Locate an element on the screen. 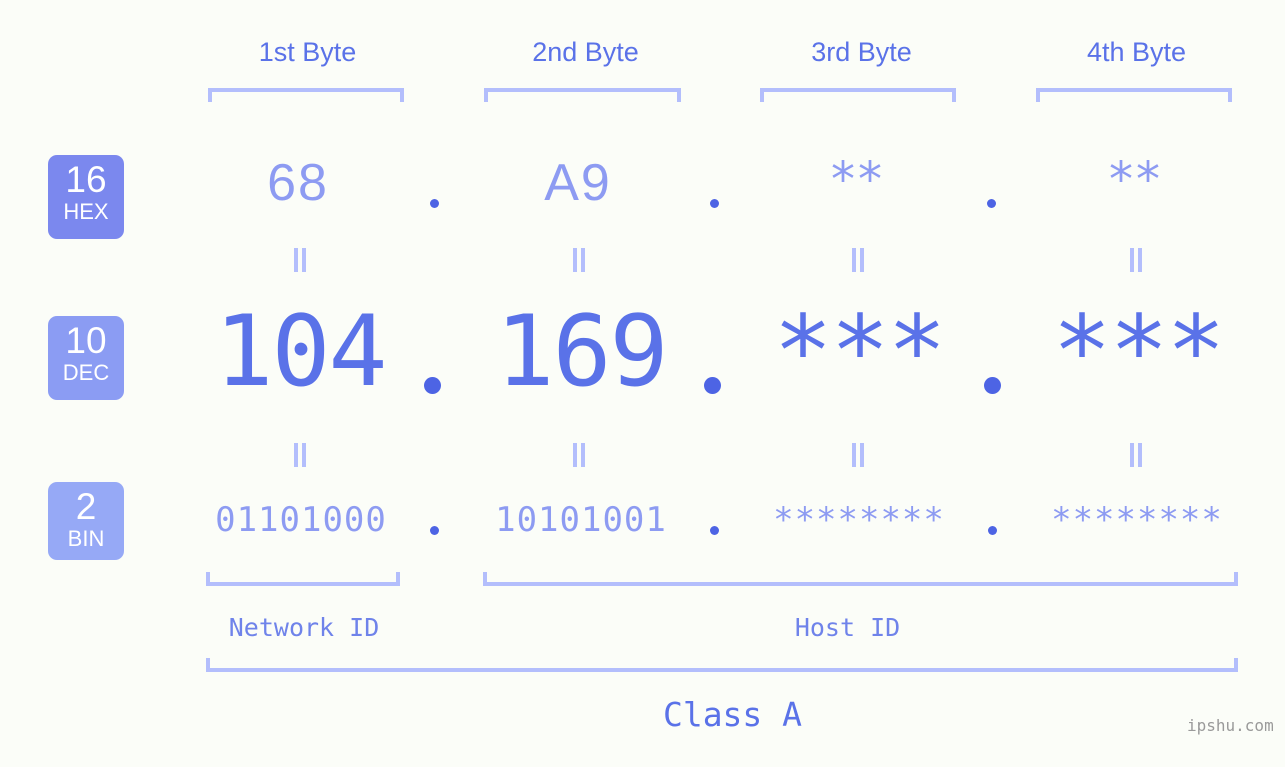  radix-badge-bin-number: 2 is located at coordinates (86, 506).